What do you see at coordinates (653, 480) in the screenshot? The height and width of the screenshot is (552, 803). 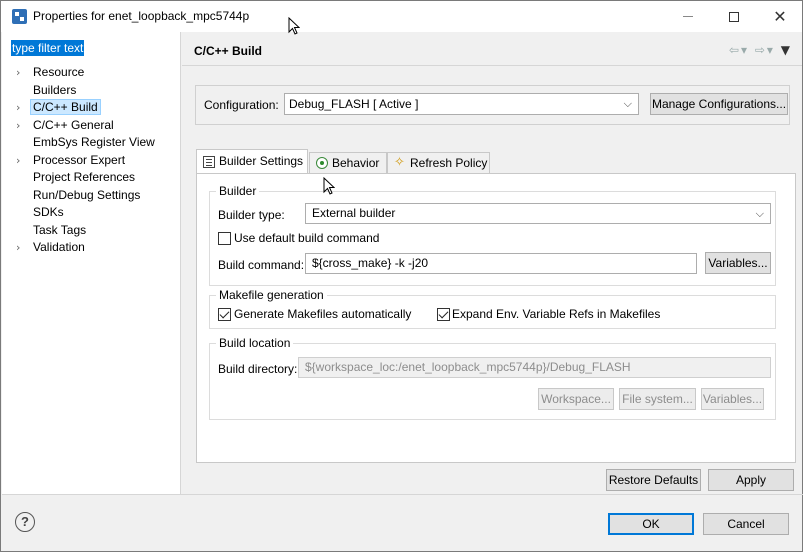 I see `restore-defaults-button: Restore Defaults` at bounding box center [653, 480].